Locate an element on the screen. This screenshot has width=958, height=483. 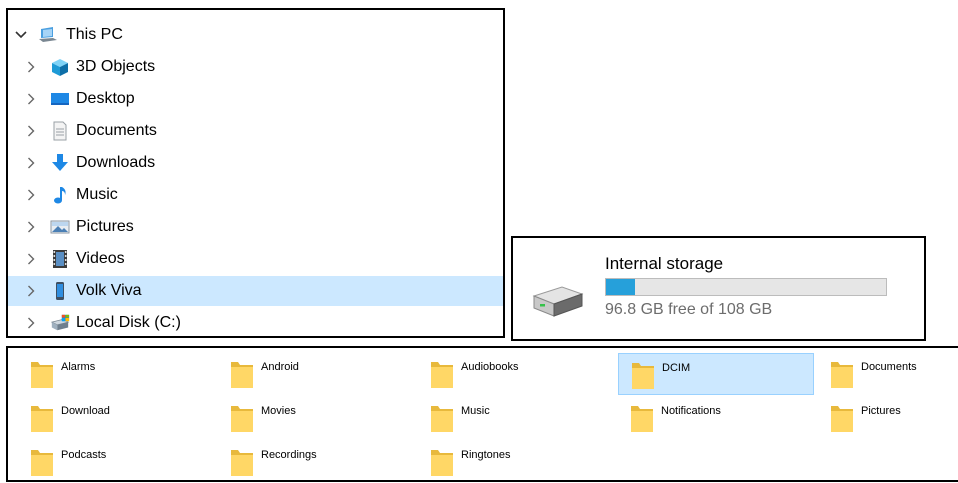
phone-icon is located at coordinates (60, 291).